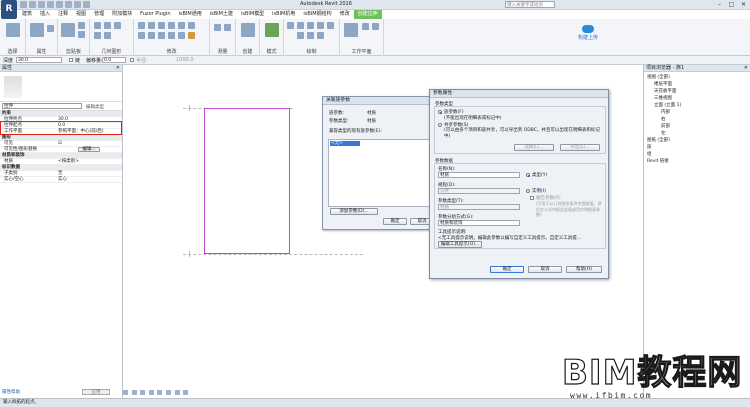 Image resolution: width=750 pixels, height=407 pixels. What do you see at coordinates (63, 14) in the screenshot?
I see `tab-2: 注释` at bounding box center [63, 14].